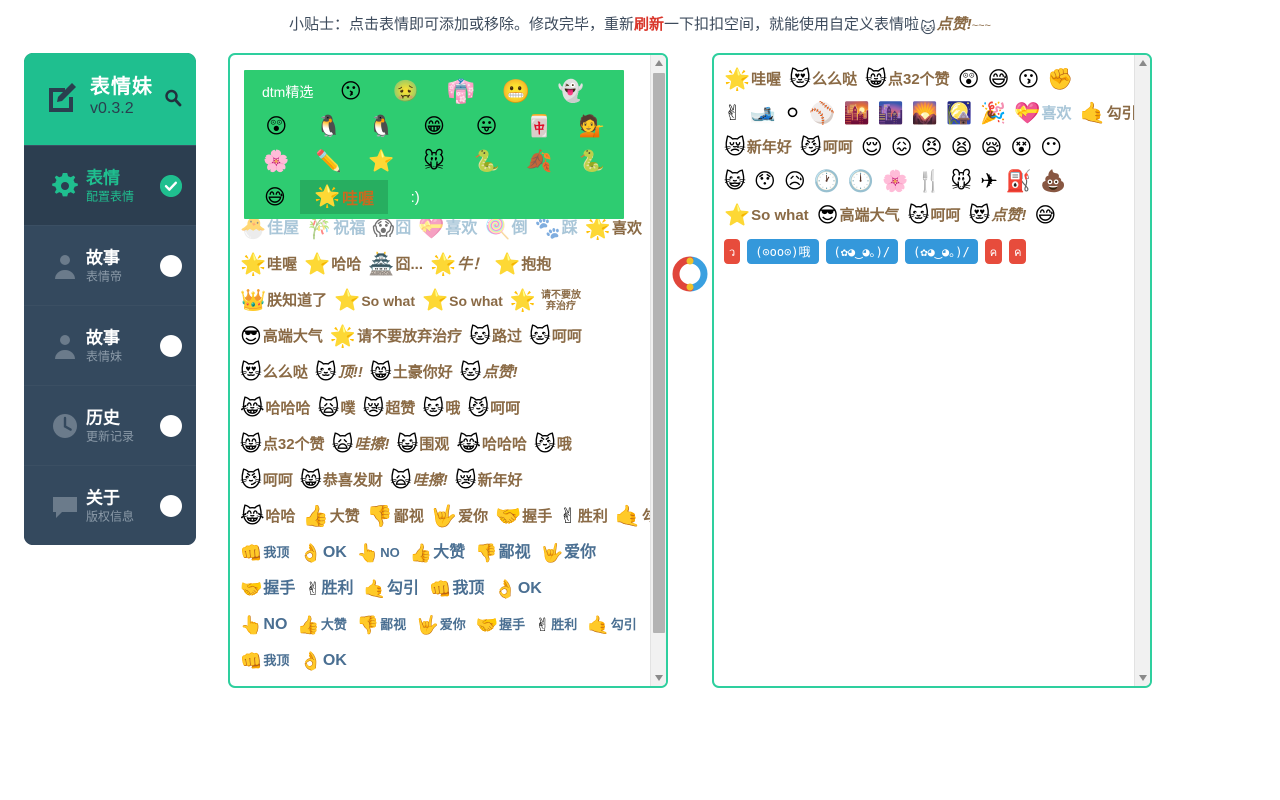 This screenshot has height=800, width=1280. What do you see at coordinates (570, 91) in the screenshot?
I see `featured-emoji: 👻` at bounding box center [570, 91].